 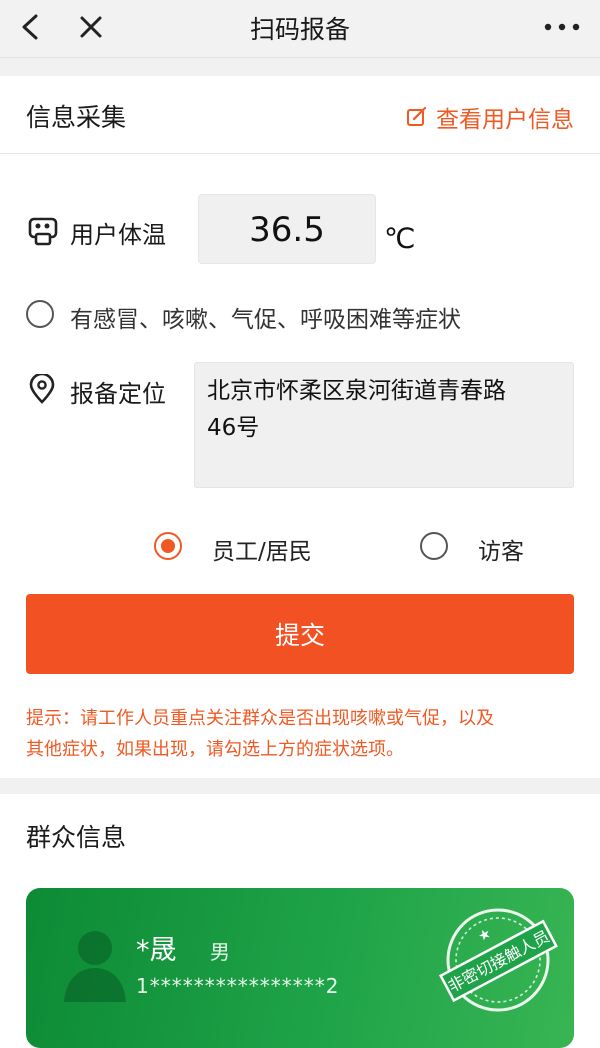 I want to click on person-health-card: *晟 男 1****************2 非密切接触人员 ★, so click(x=300, y=968).